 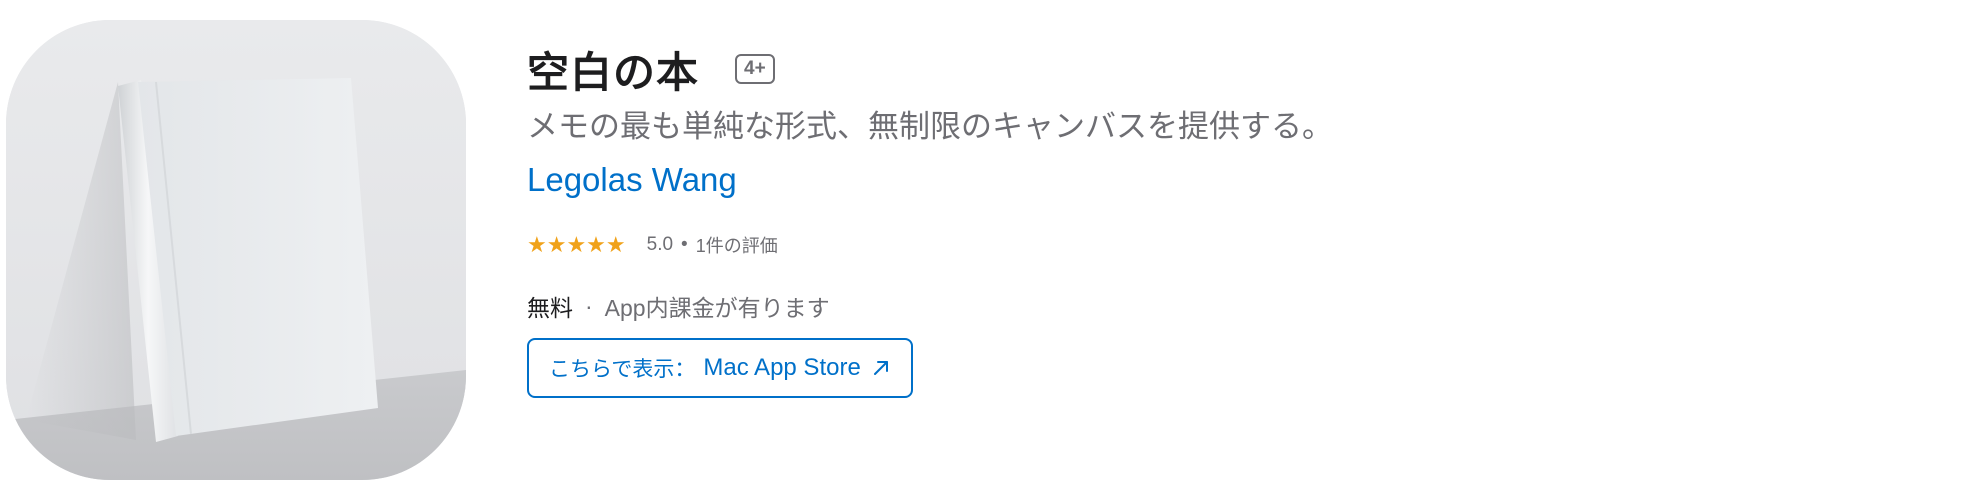 I want to click on developer-link: Legolas Wang, so click(x=632, y=180).